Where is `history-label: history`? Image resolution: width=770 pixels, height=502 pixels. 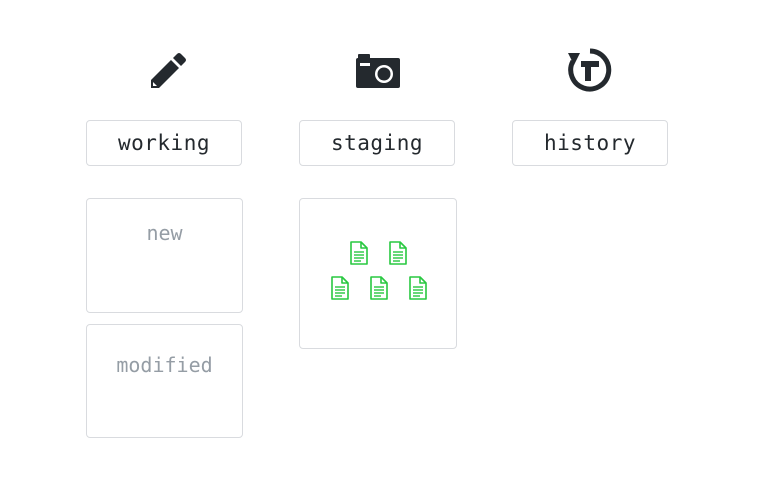 history-label: history is located at coordinates (590, 143).